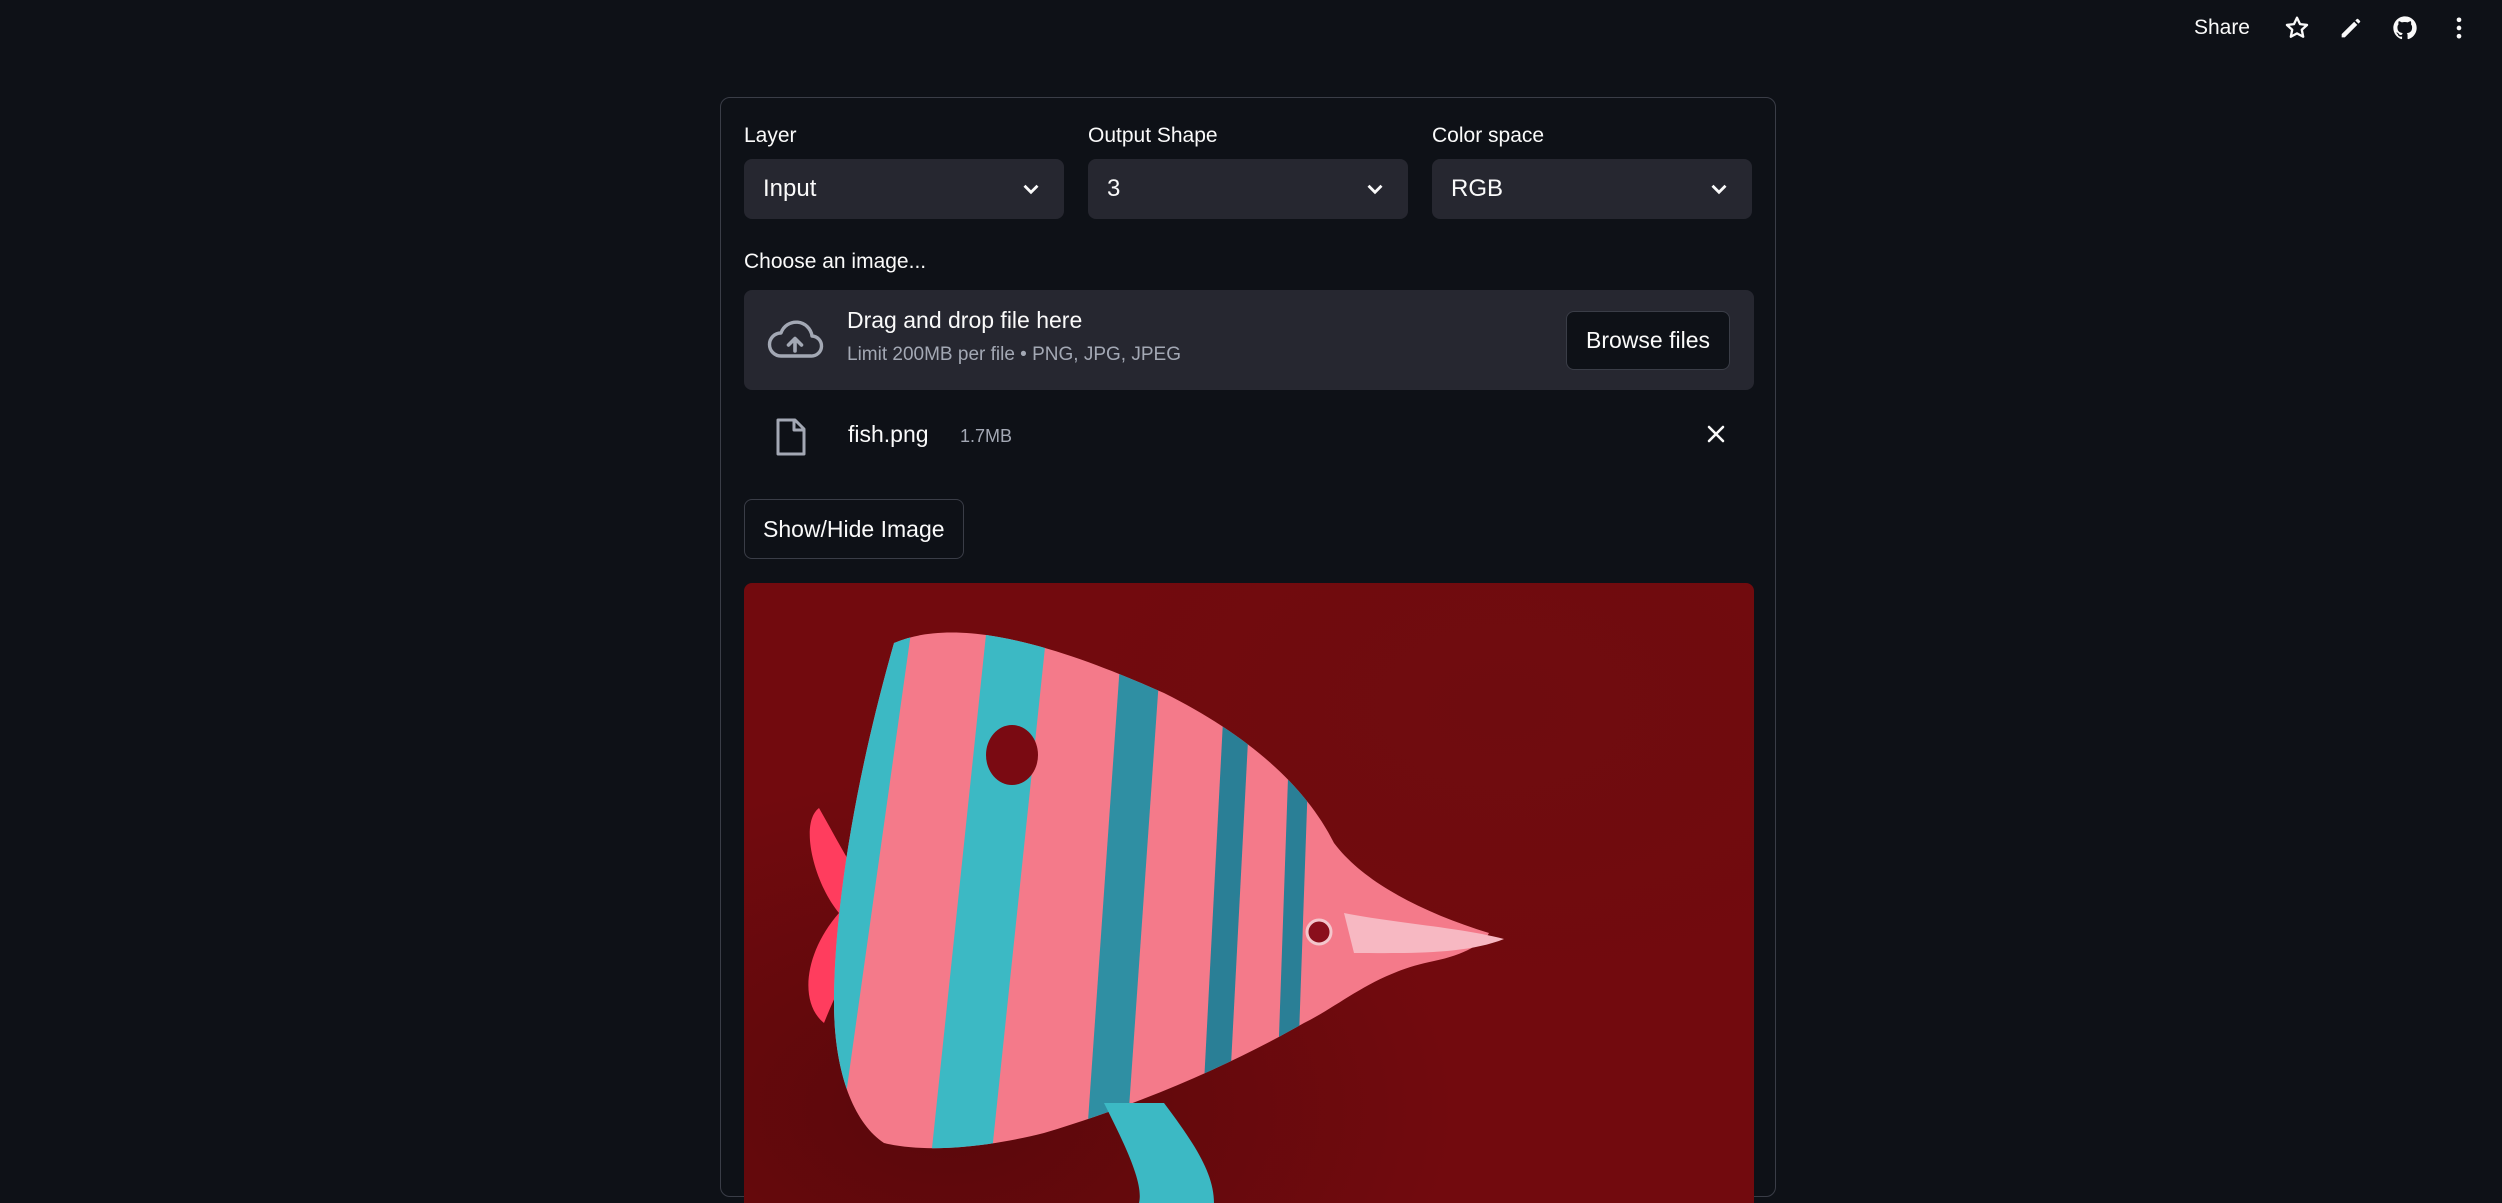 The height and width of the screenshot is (1203, 2502). I want to click on file-icon, so click(791, 437).